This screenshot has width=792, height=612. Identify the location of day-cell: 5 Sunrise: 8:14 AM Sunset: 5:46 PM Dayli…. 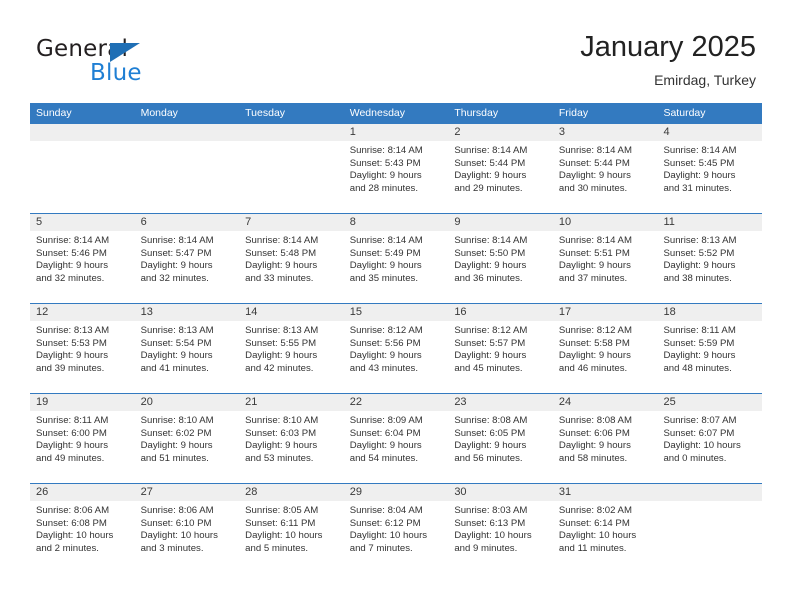
(82, 258).